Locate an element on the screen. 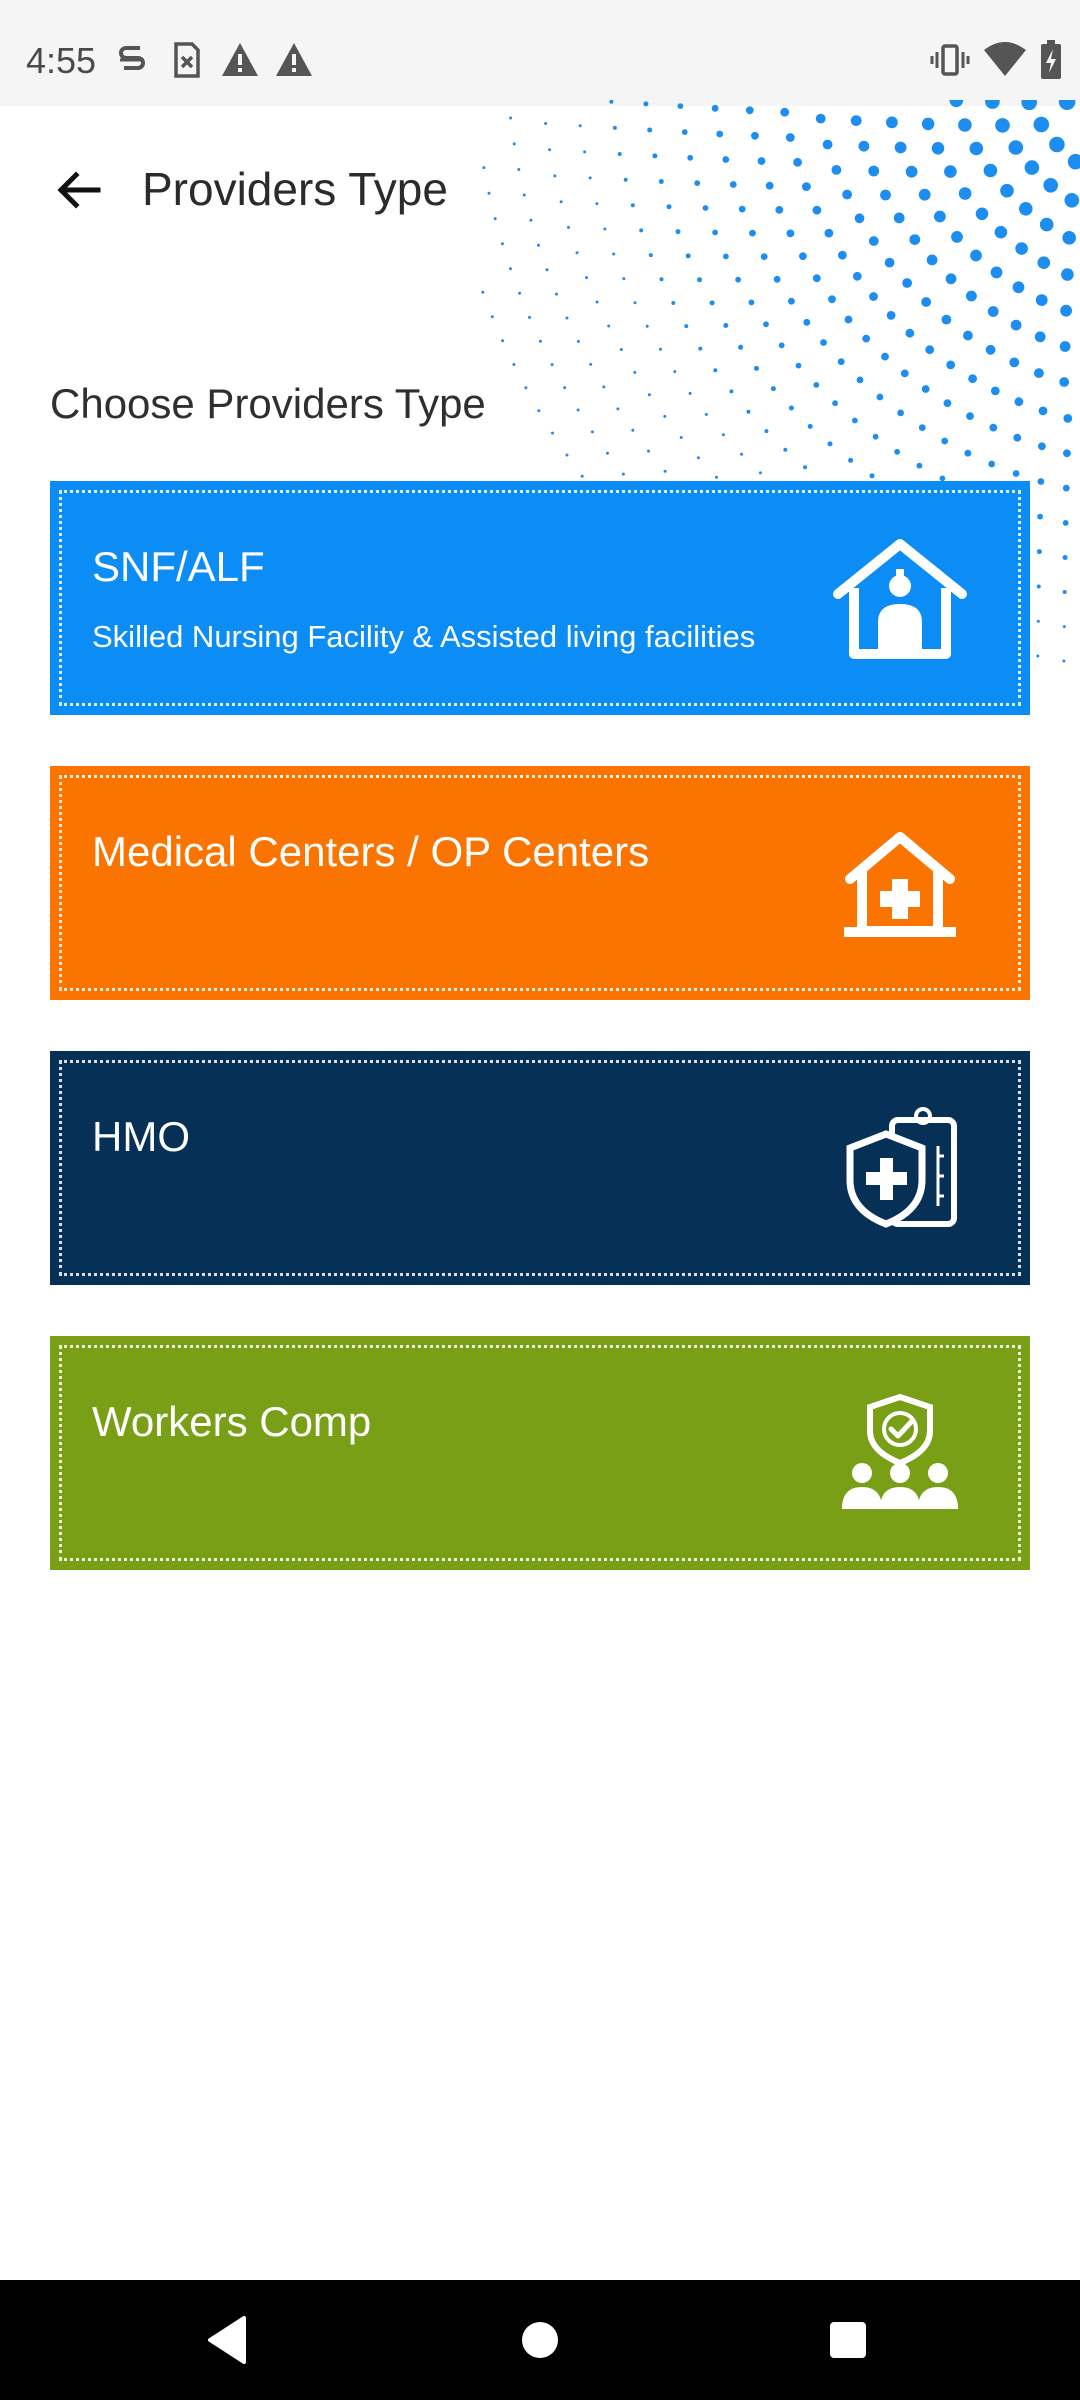 This screenshot has height=2400, width=1080. nursing-home-icon is located at coordinates (900, 599).